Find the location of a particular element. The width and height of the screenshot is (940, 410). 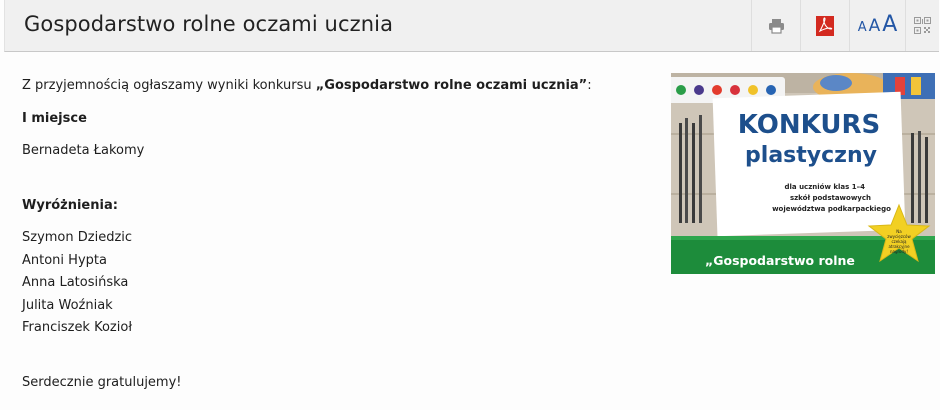

font-size-small-button: A is located at coordinates (862, 27).